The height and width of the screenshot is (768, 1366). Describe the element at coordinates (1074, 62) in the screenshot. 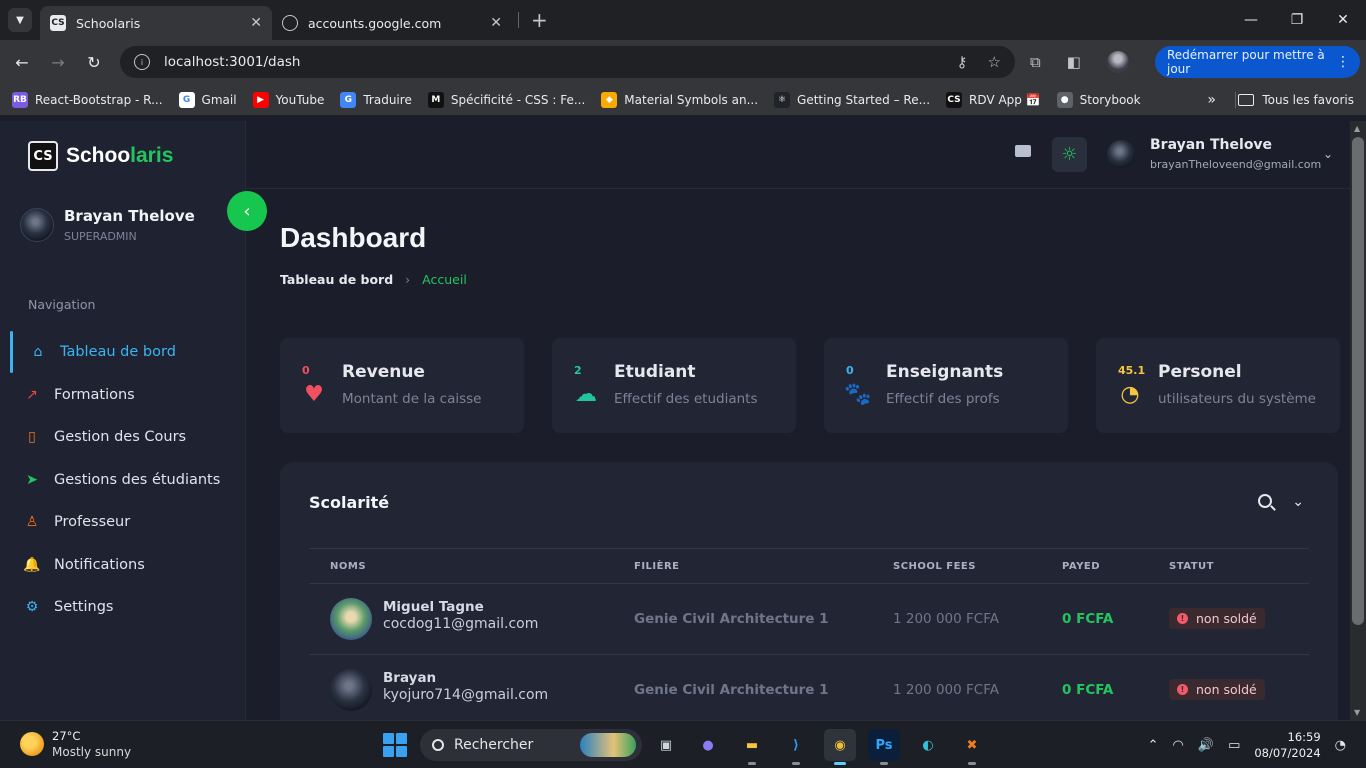

I see `side-panel-icon: ◧` at that location.